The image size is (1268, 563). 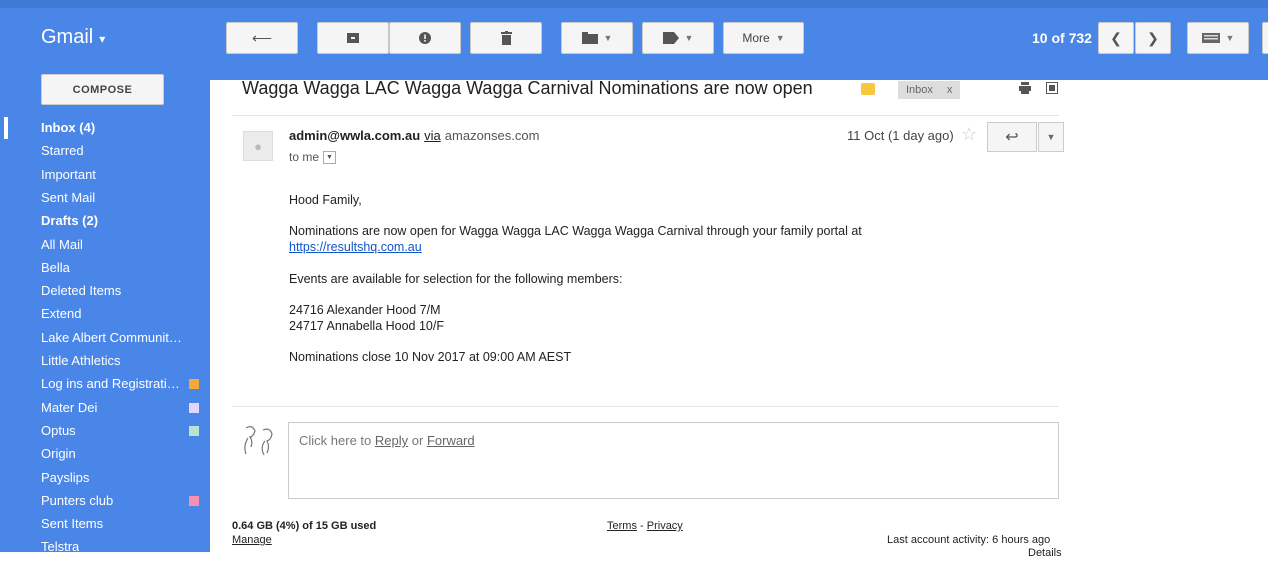 I want to click on sidebar-item: Origin, so click(x=121, y=454).